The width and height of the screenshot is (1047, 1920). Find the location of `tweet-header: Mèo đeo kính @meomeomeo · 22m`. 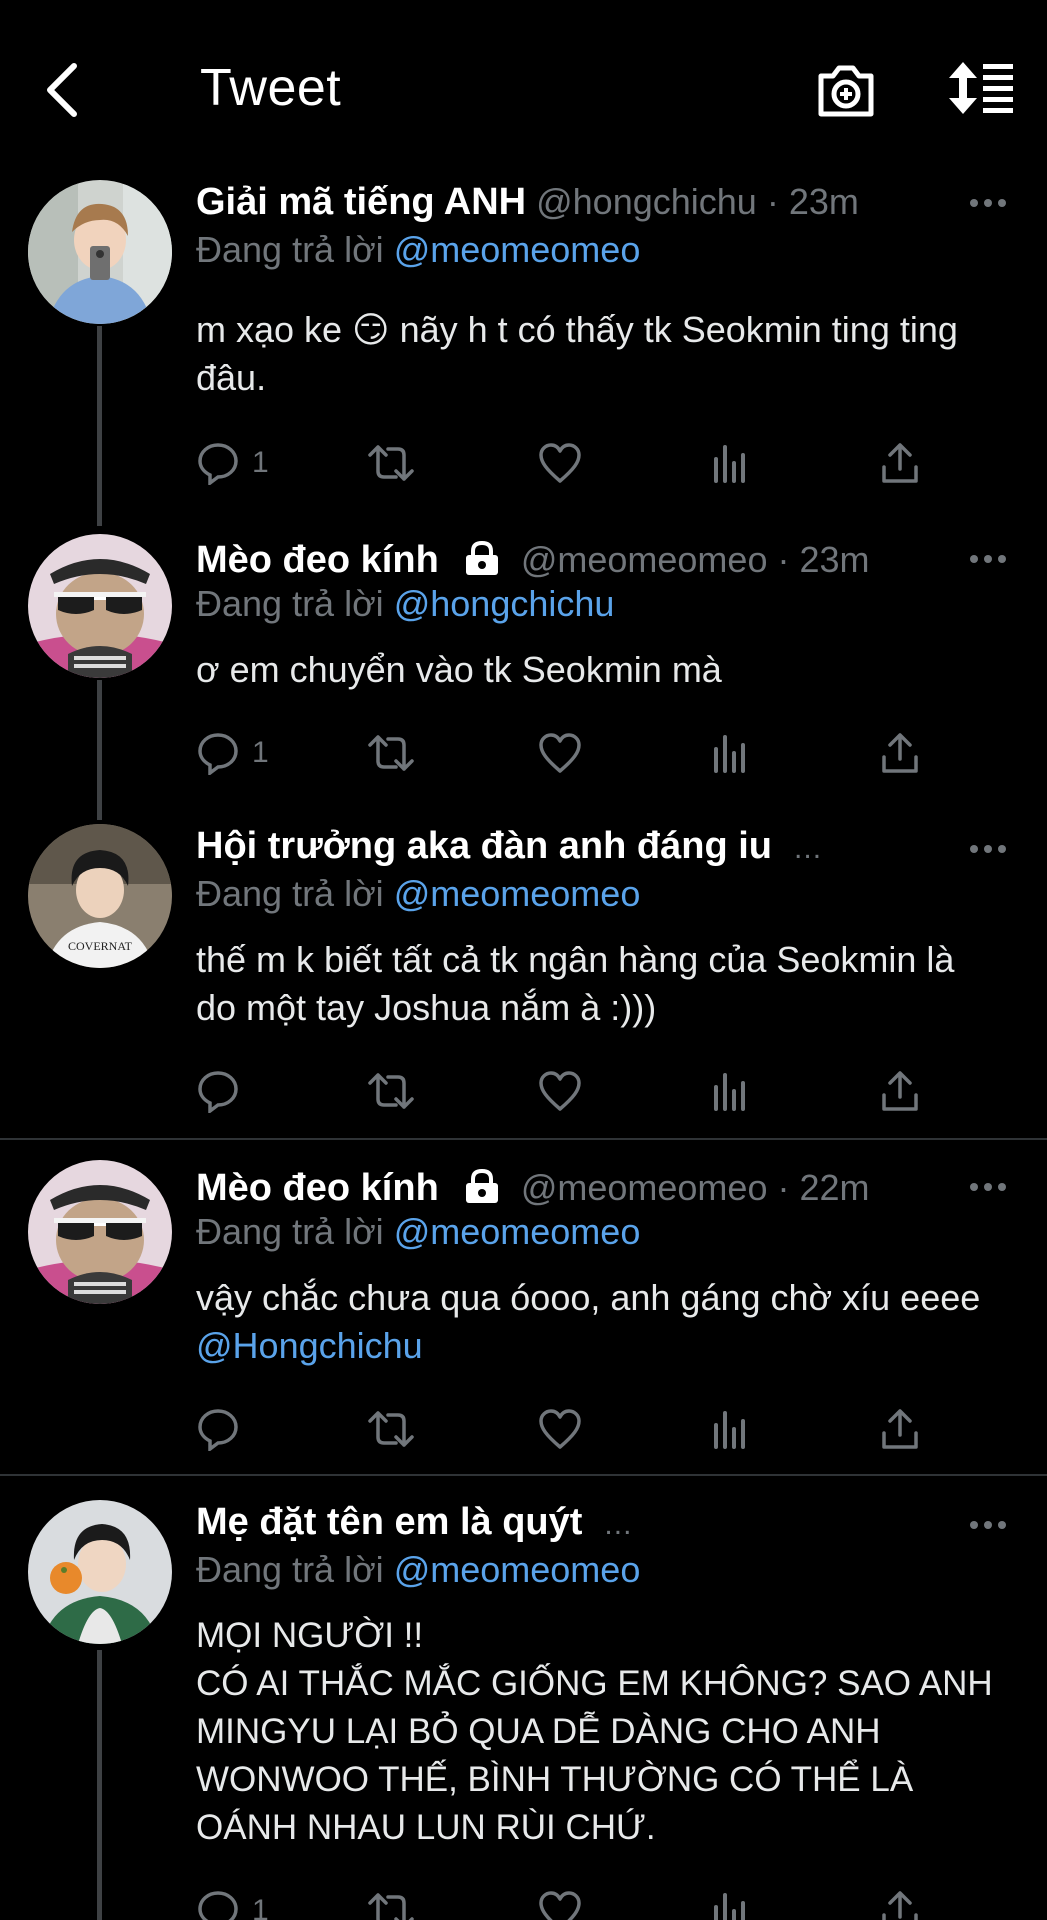

tweet-header: Mèo đeo kính @meomeomeo · 22m is located at coordinates (533, 1188).